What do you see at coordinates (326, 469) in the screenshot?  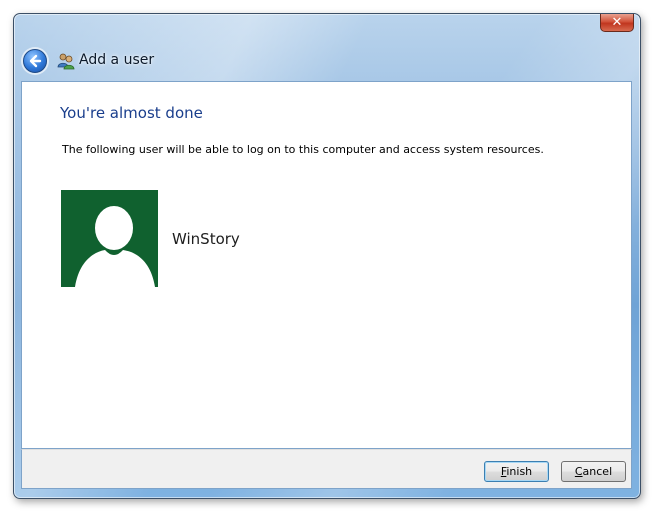 I see `button-bar: Finish Cancel` at bounding box center [326, 469].